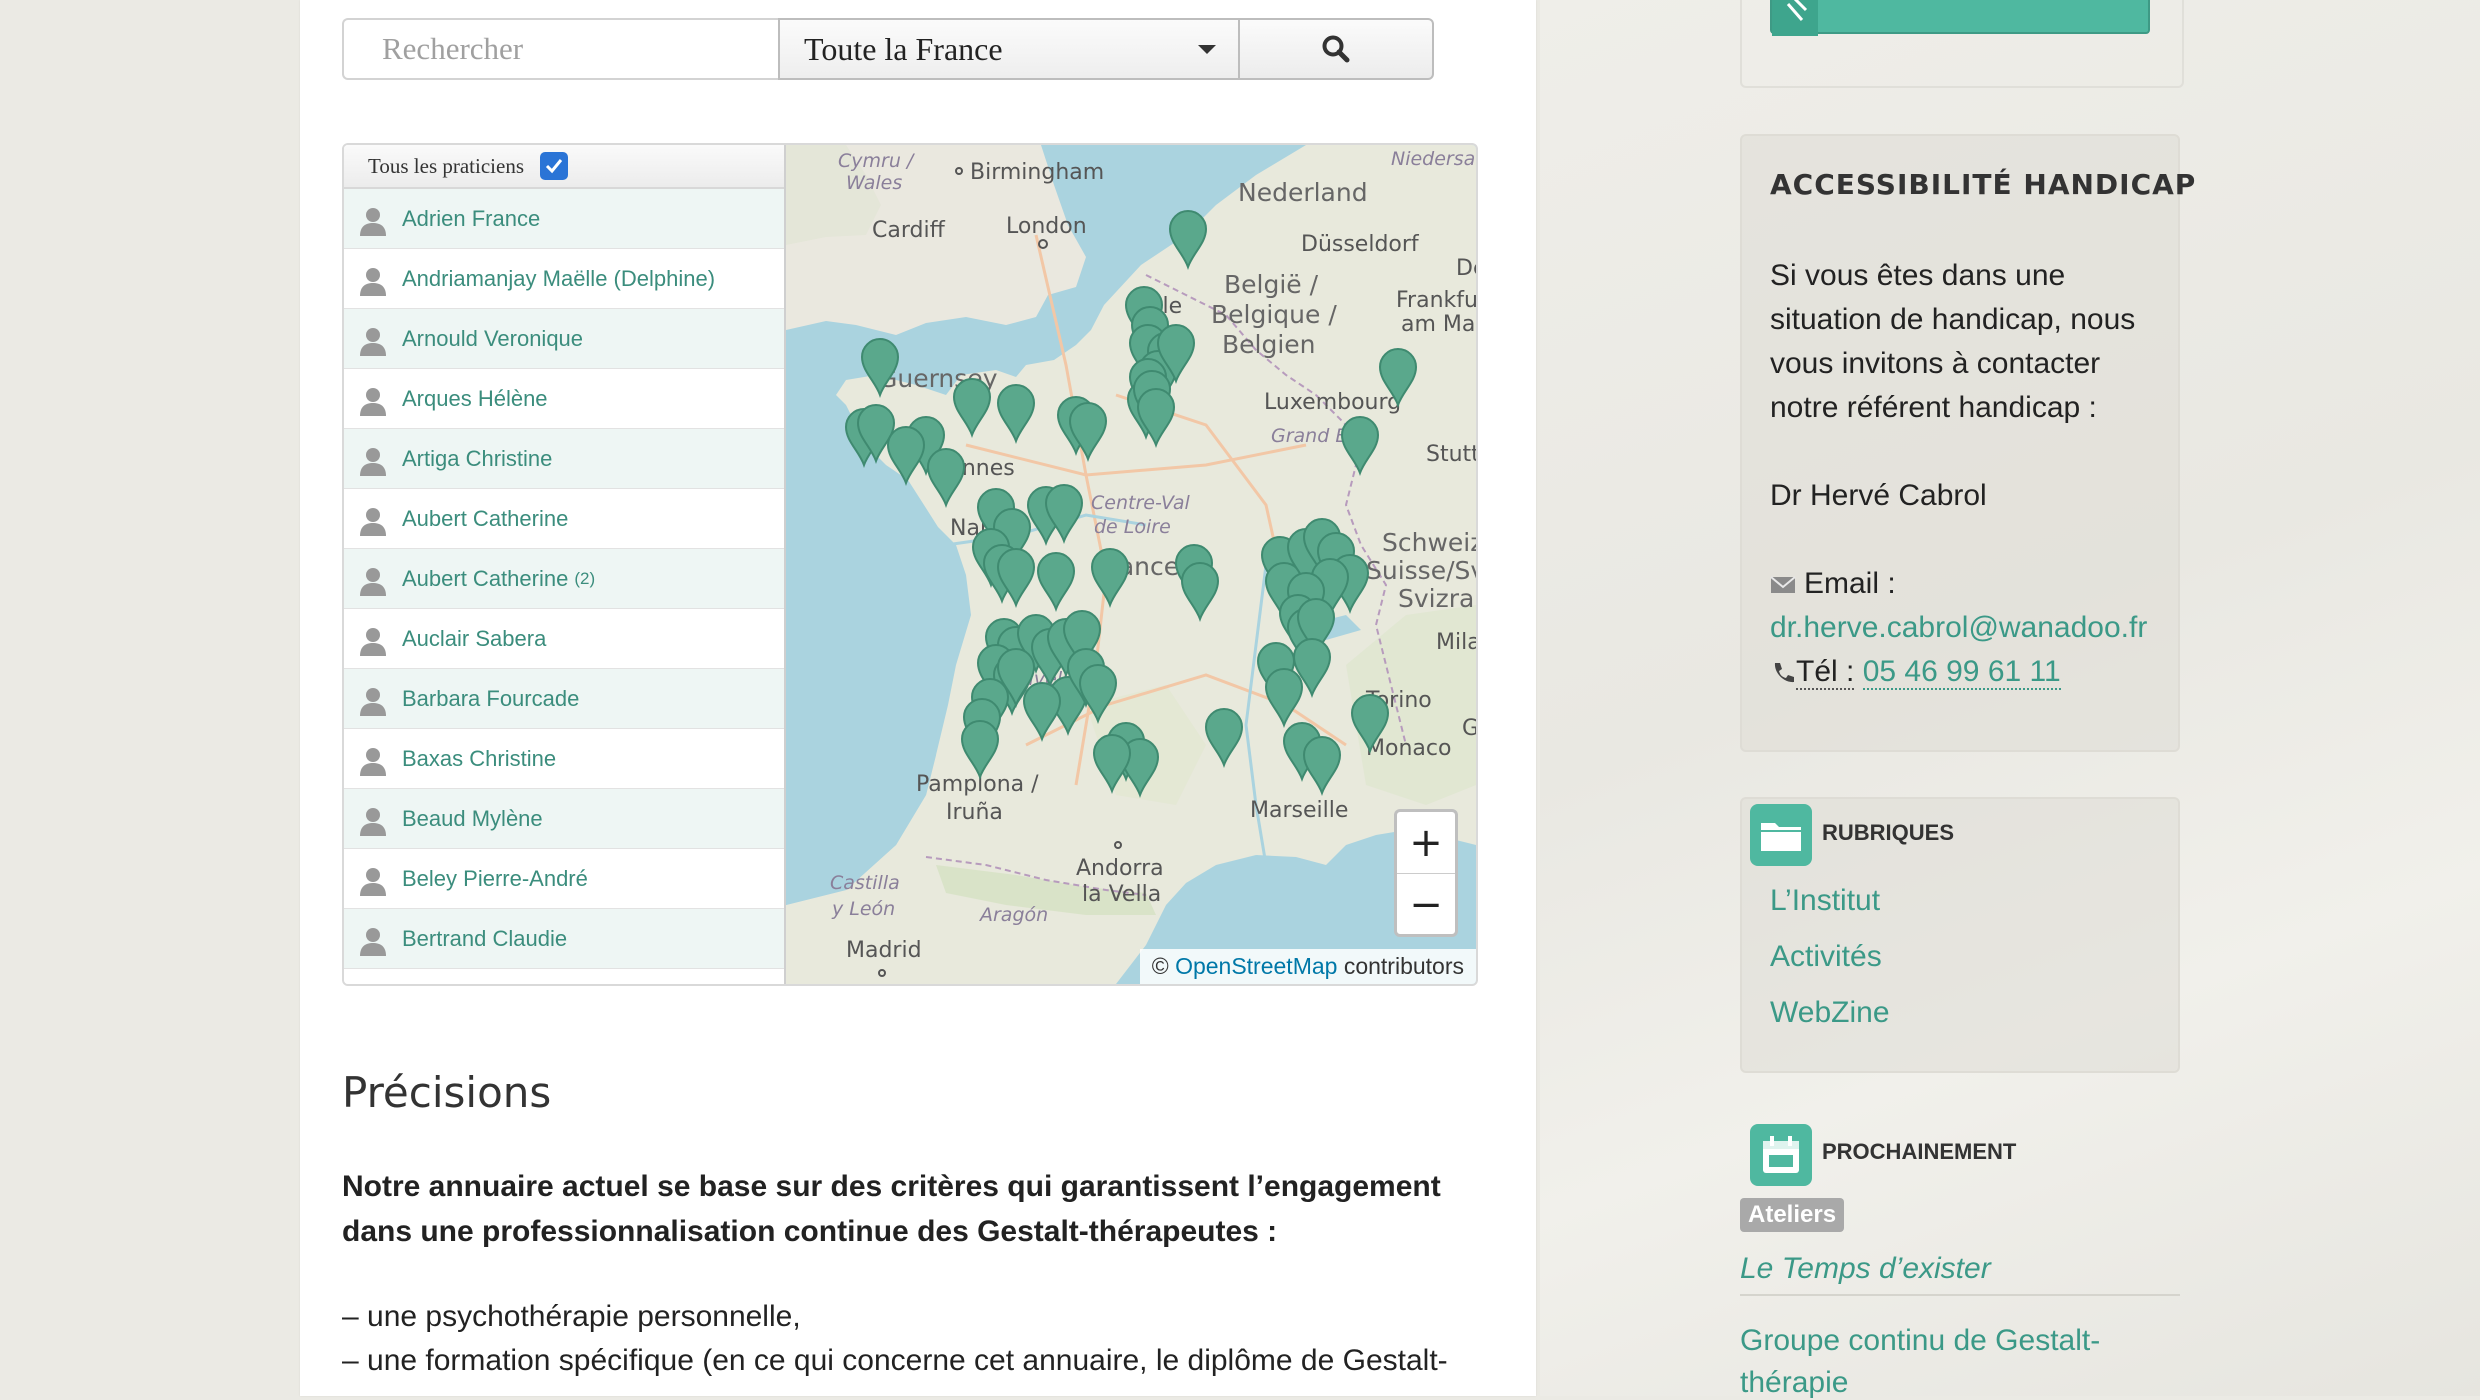 This screenshot has height=1400, width=2480. What do you see at coordinates (1960, 1295) in the screenshot?
I see `event-divider` at bounding box center [1960, 1295].